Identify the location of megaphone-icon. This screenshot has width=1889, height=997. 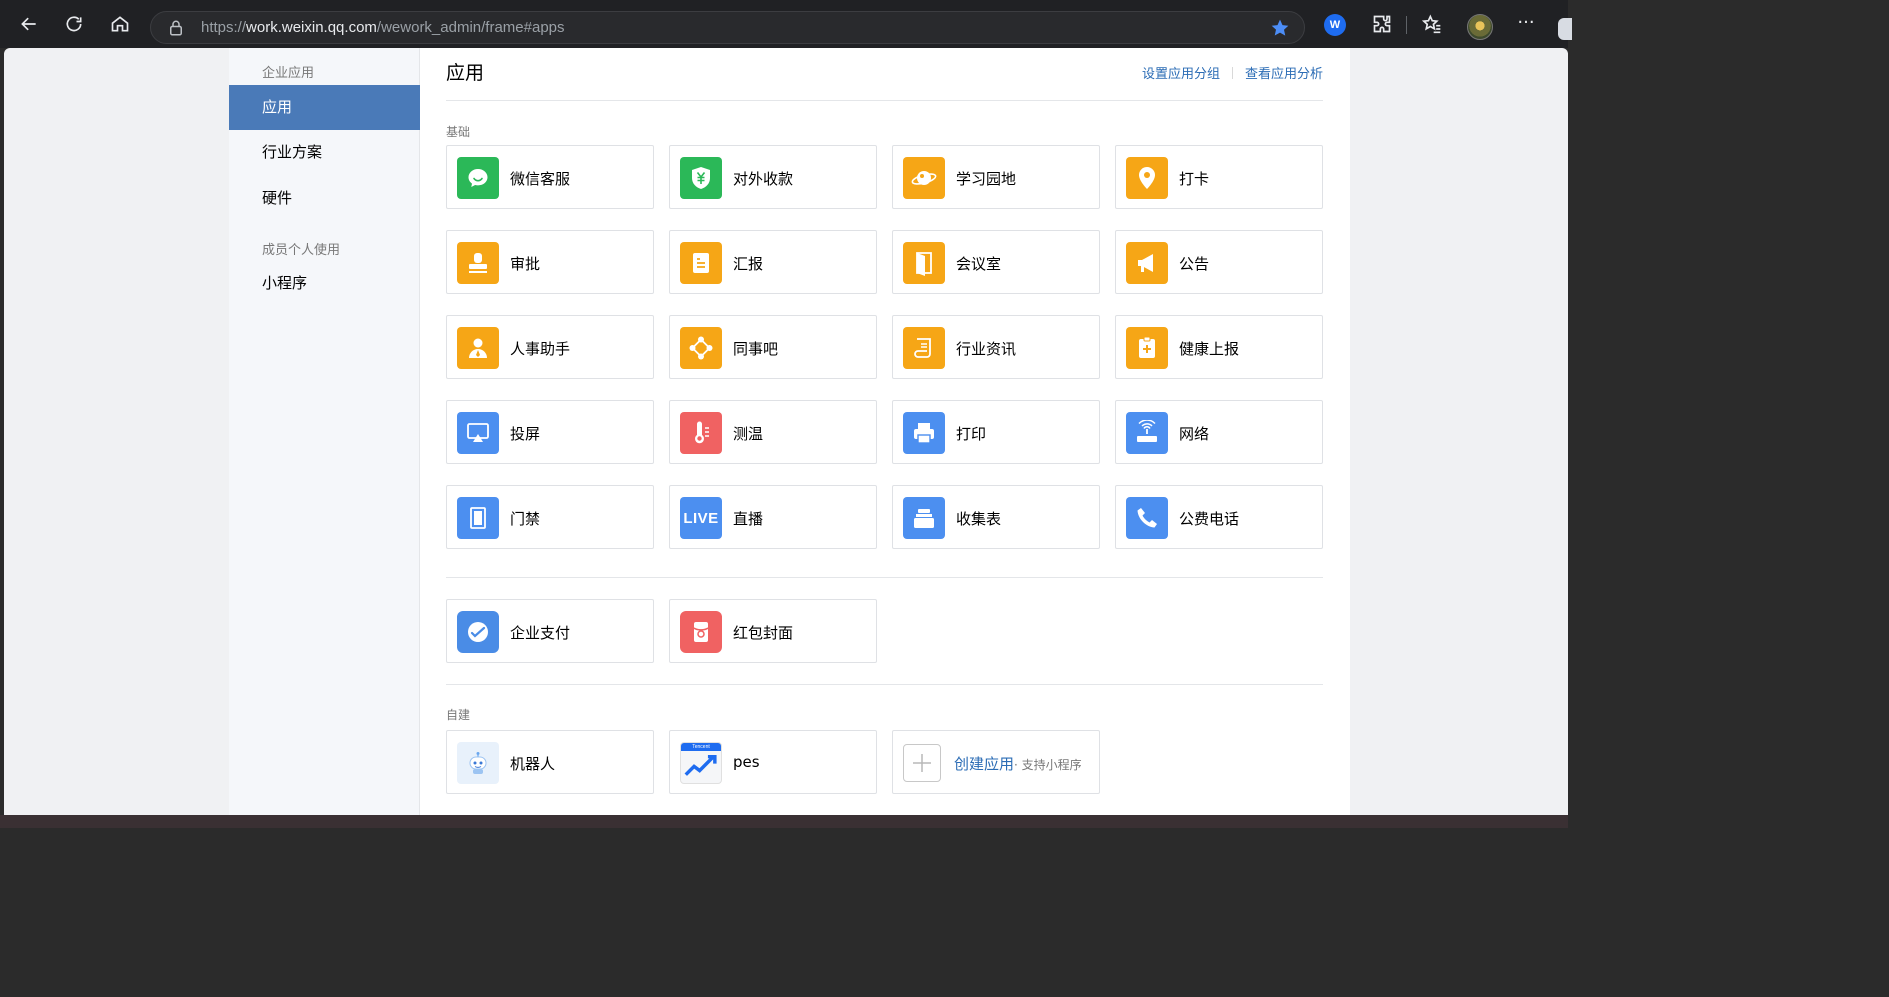
(1147, 263).